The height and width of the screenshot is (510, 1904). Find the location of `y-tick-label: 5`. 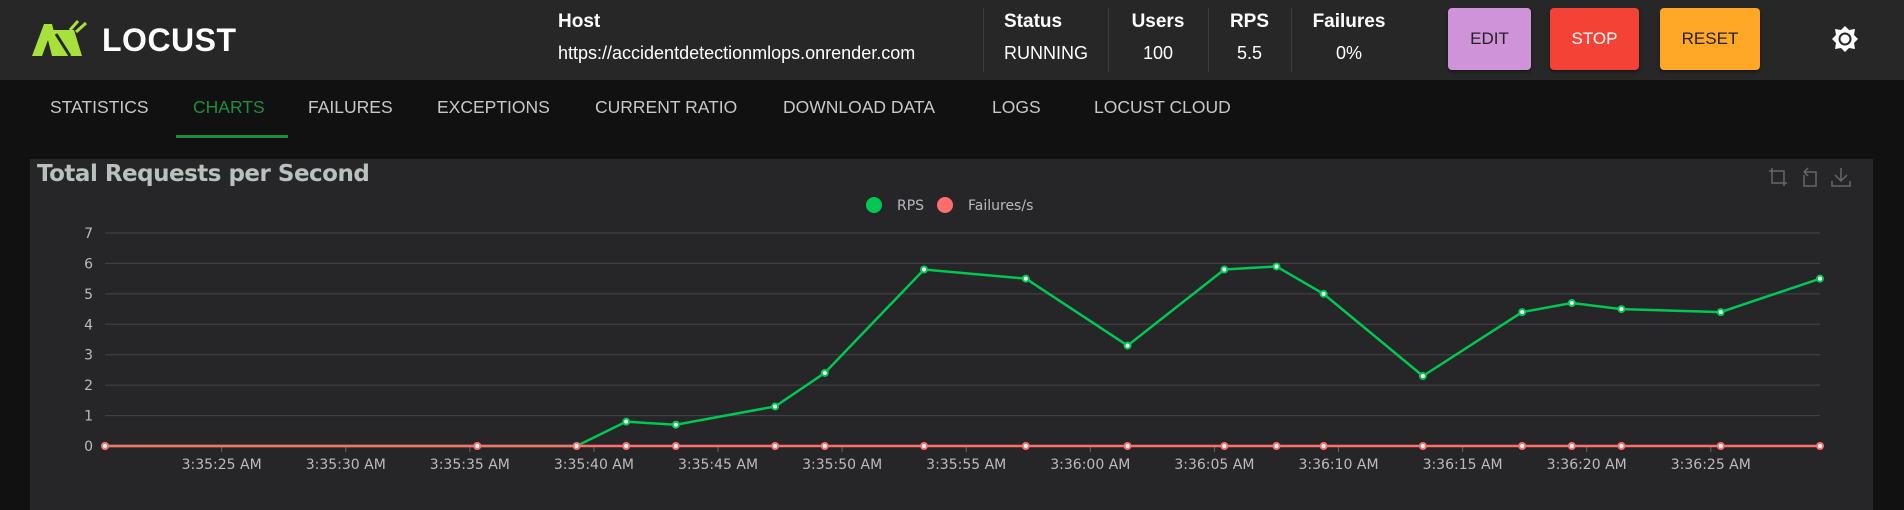

y-tick-label: 5 is located at coordinates (88, 295).